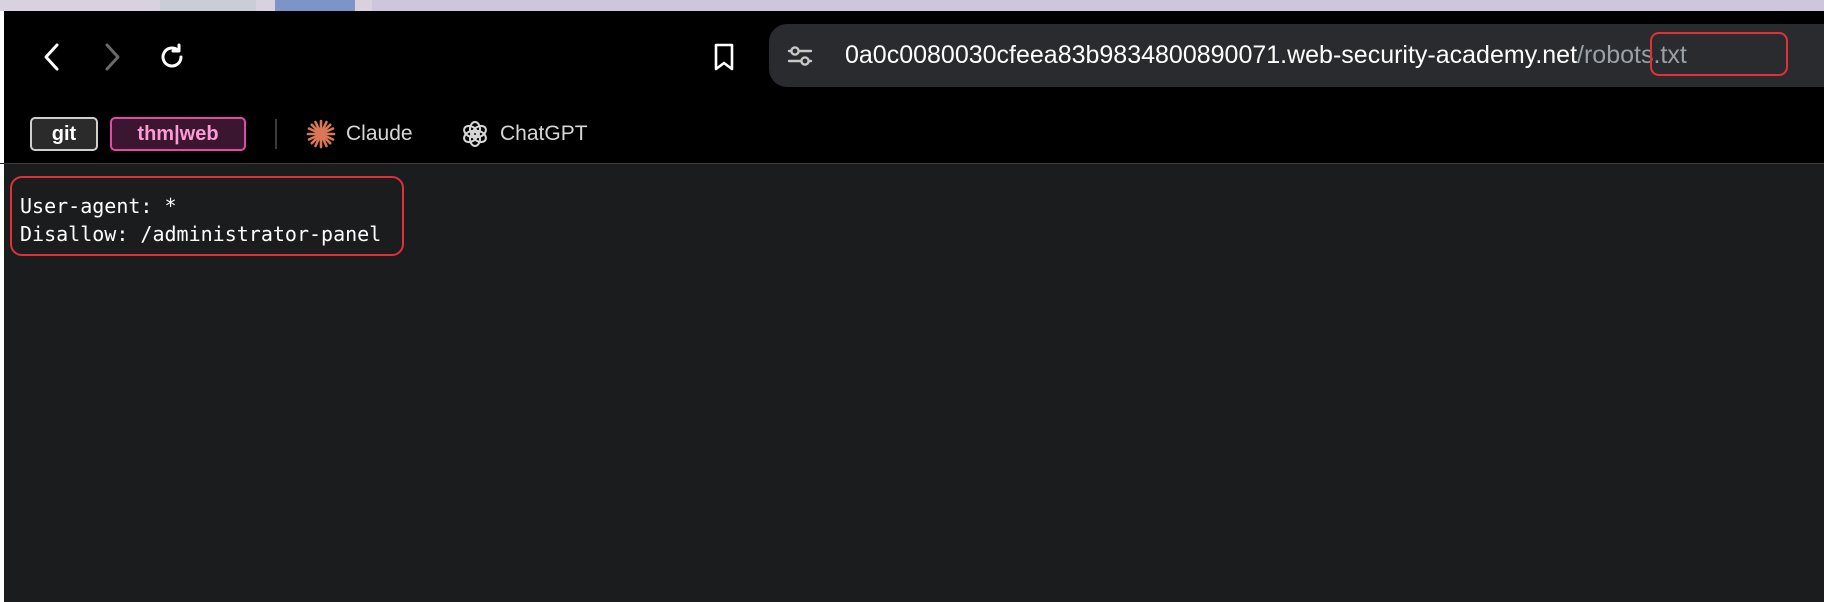 This screenshot has height=602, width=1824. I want to click on bookmark-claude: Claude, so click(359, 134).